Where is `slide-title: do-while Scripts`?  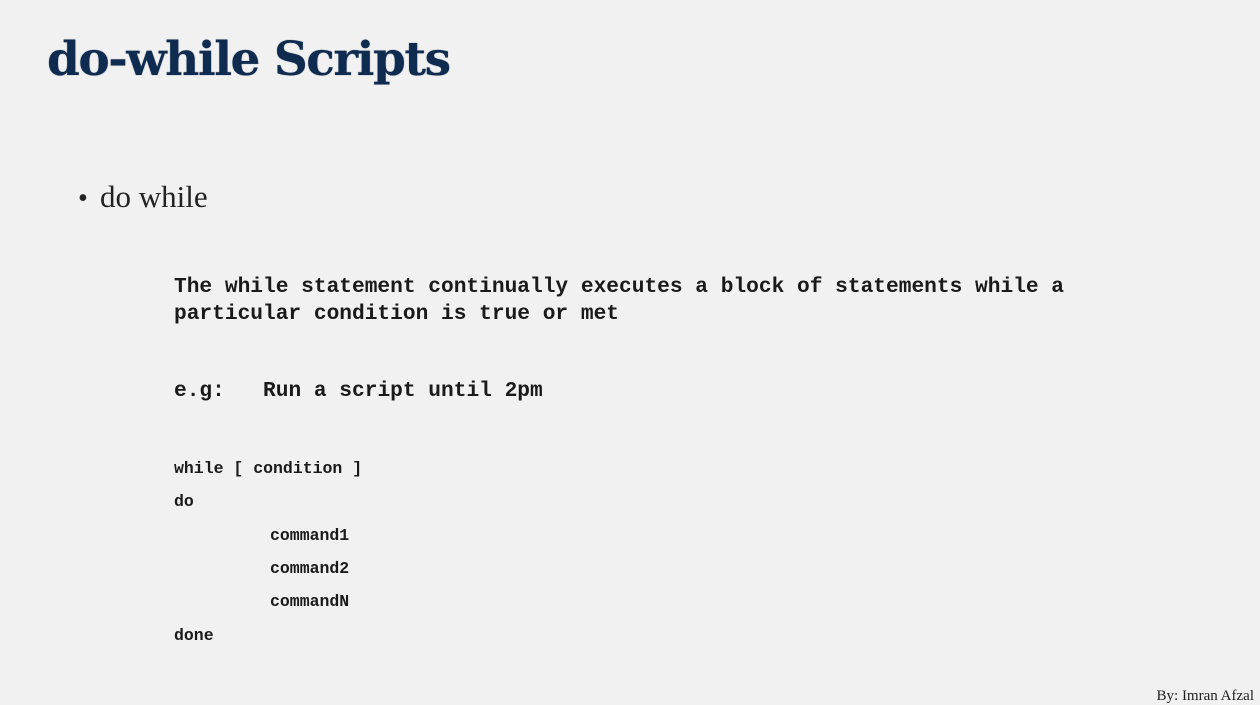 slide-title: do-while Scripts is located at coordinates (249, 59).